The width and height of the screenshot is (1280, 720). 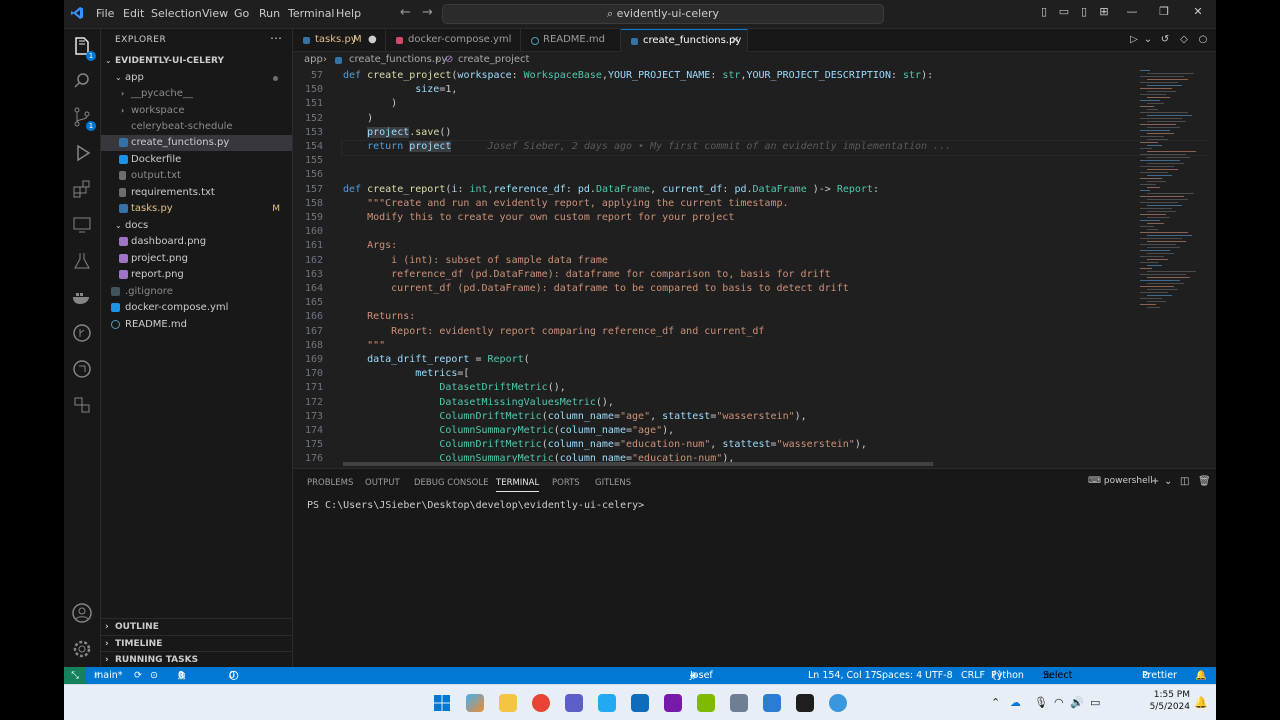 I want to click on remote-connect-icon, so click(x=82, y=405).